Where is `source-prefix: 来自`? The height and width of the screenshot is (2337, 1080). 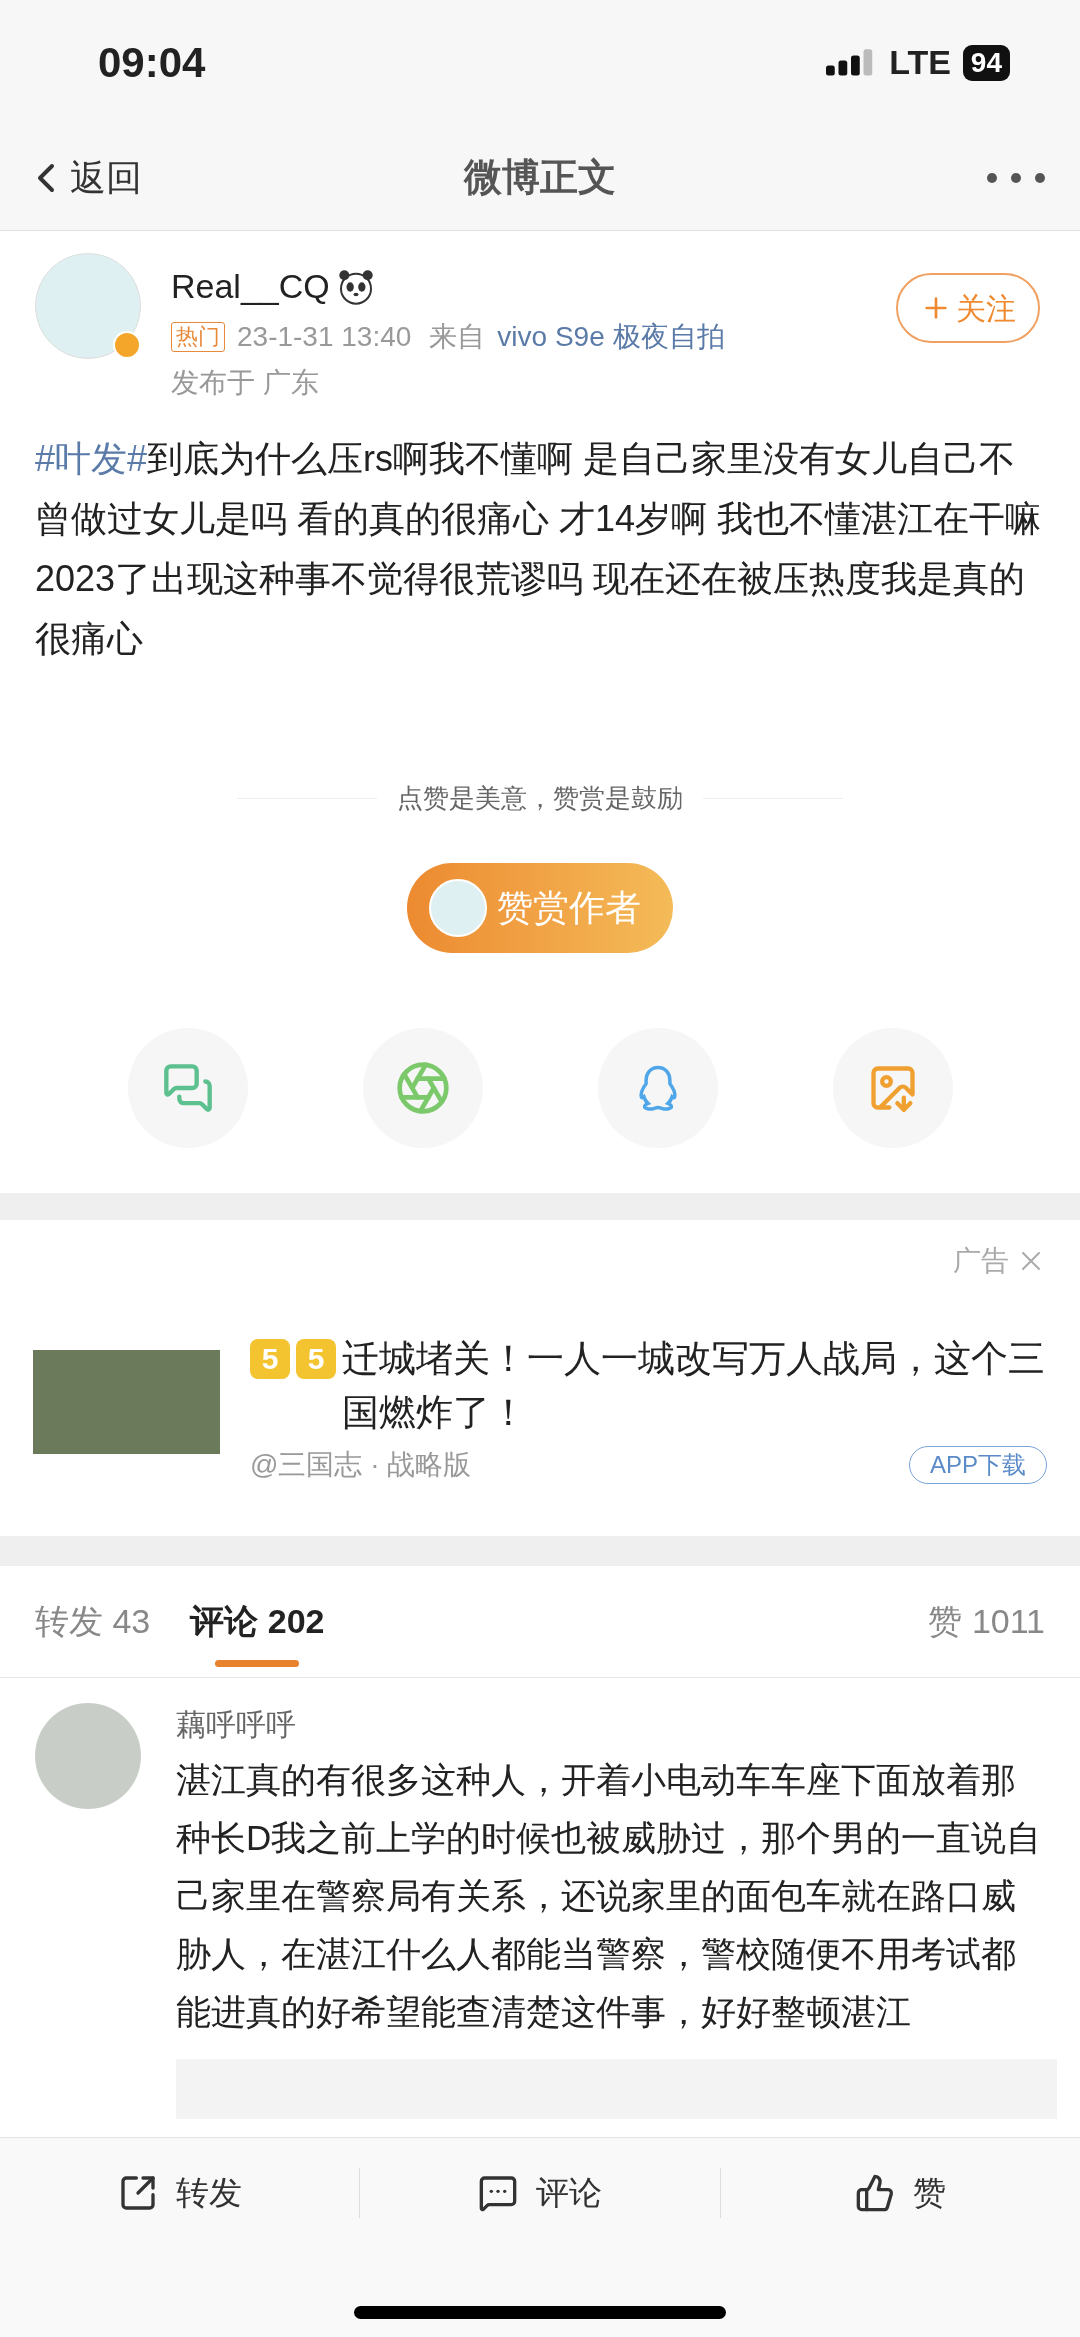
source-prefix: 来自 is located at coordinates (457, 337).